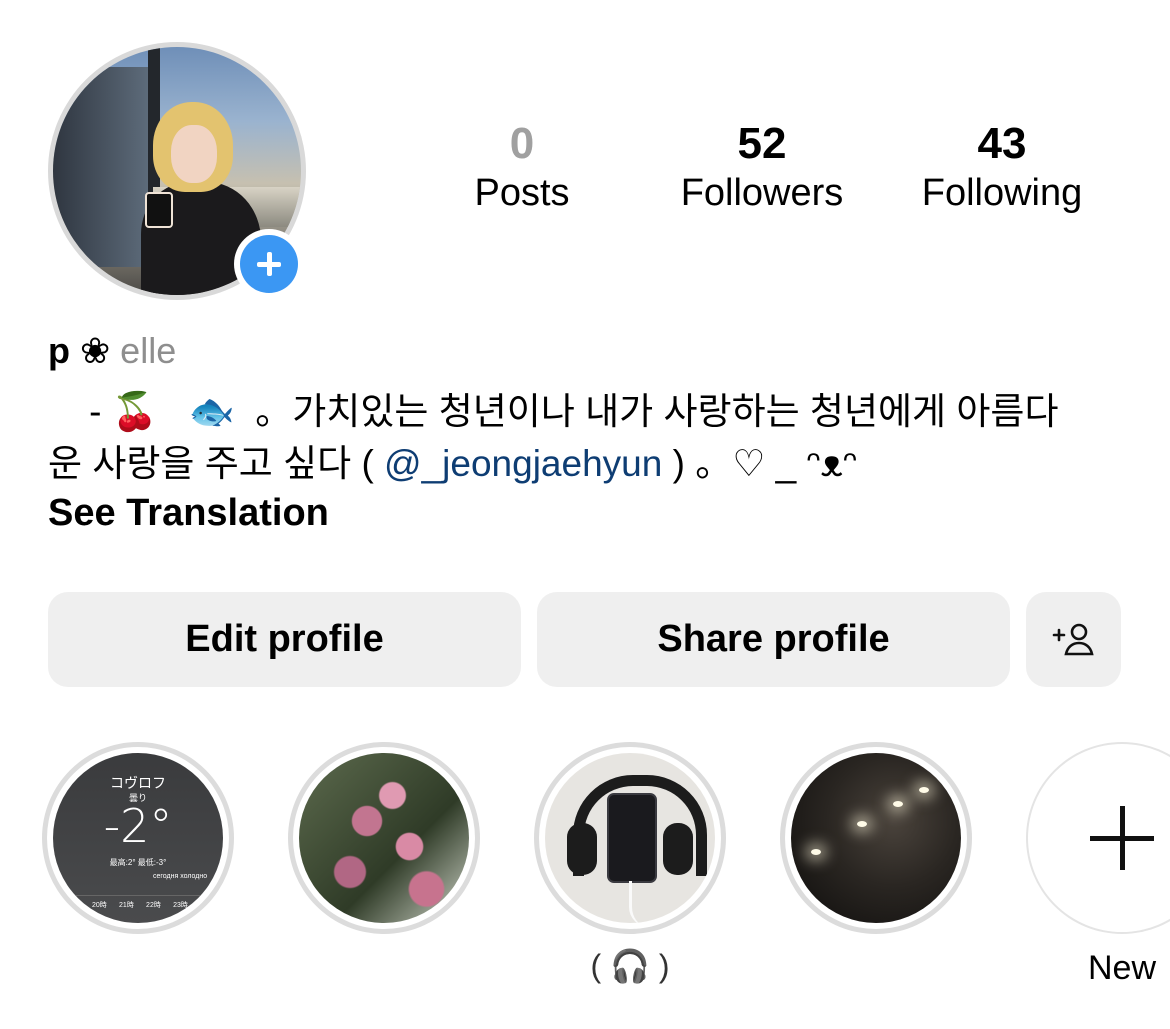 The image size is (1170, 1029). I want to click on discover-people-button, so click(1073, 639).